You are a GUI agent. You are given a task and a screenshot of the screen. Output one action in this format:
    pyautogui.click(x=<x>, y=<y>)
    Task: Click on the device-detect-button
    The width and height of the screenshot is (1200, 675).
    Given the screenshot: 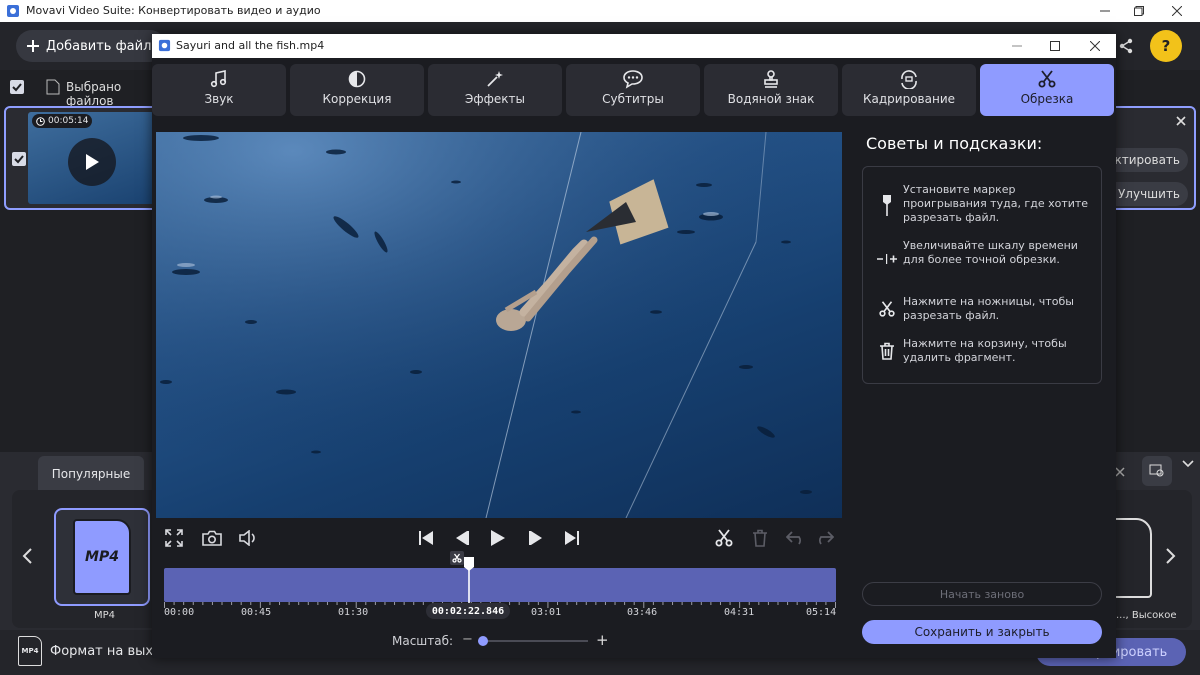 What is the action you would take?
    pyautogui.click(x=1157, y=471)
    